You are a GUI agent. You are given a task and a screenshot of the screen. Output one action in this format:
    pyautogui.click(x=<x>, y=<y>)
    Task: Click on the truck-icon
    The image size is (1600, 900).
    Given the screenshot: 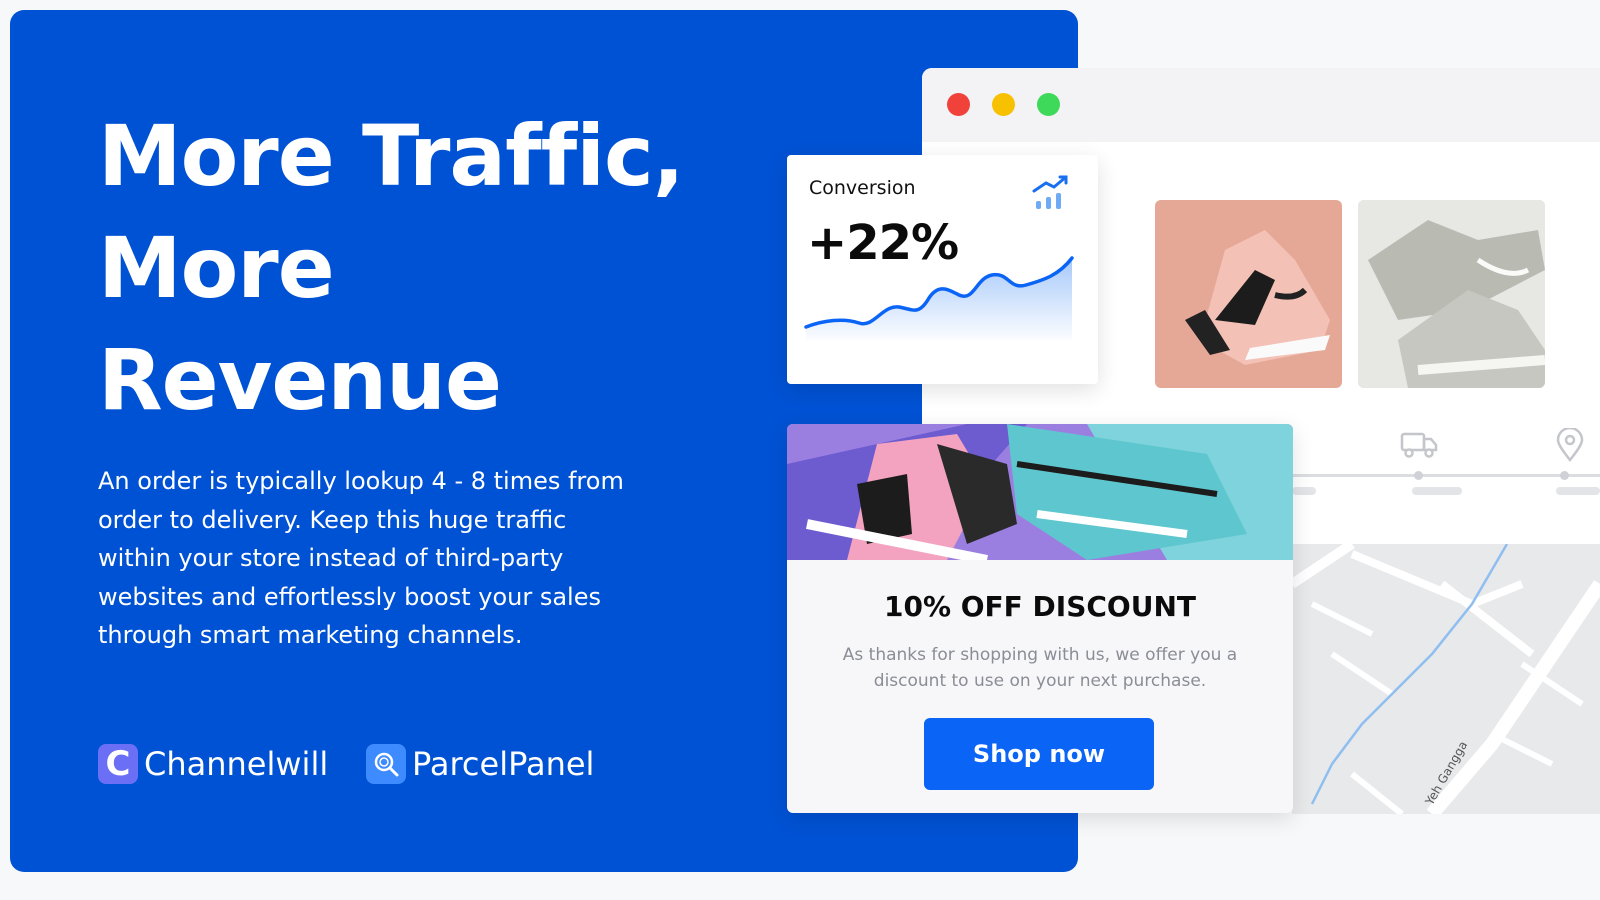 What is the action you would take?
    pyautogui.click(x=1420, y=447)
    